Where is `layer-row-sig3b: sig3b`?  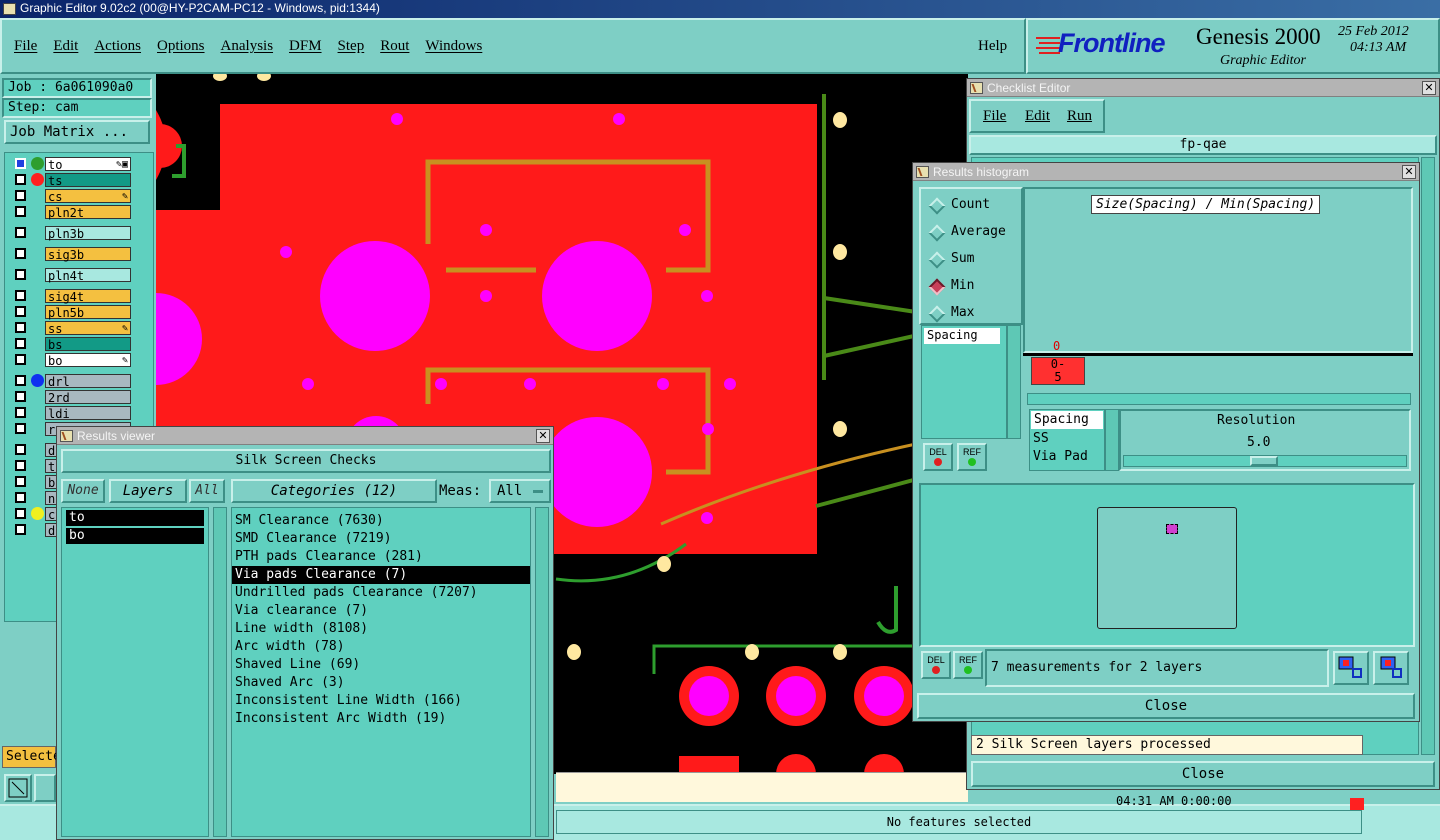
layer-row-sig3b: sig3b is located at coordinates (72, 254).